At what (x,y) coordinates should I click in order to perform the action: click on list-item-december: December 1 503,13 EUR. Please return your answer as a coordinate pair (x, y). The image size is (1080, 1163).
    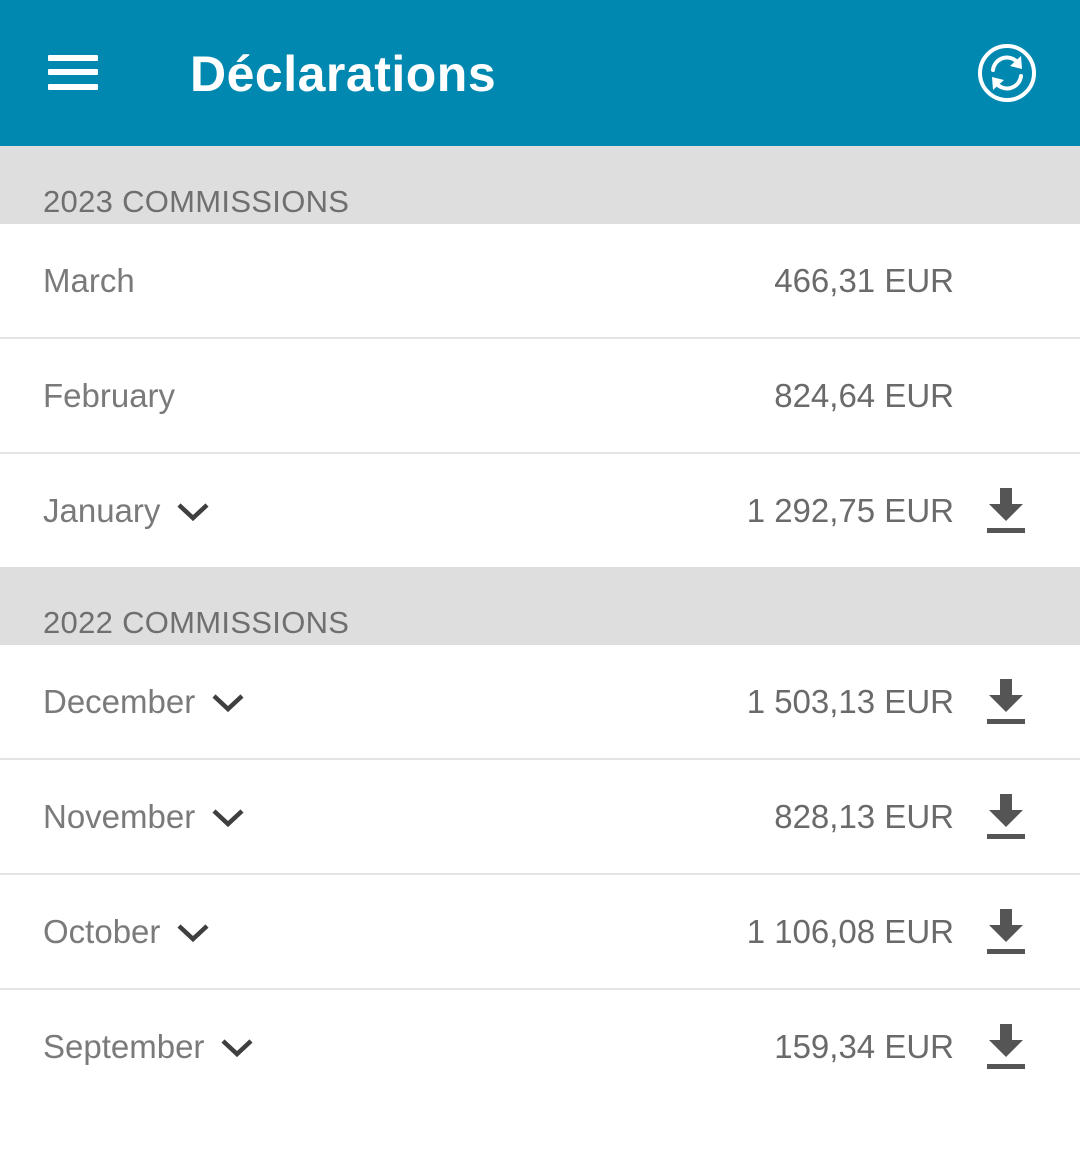
    Looking at the image, I should click on (540, 702).